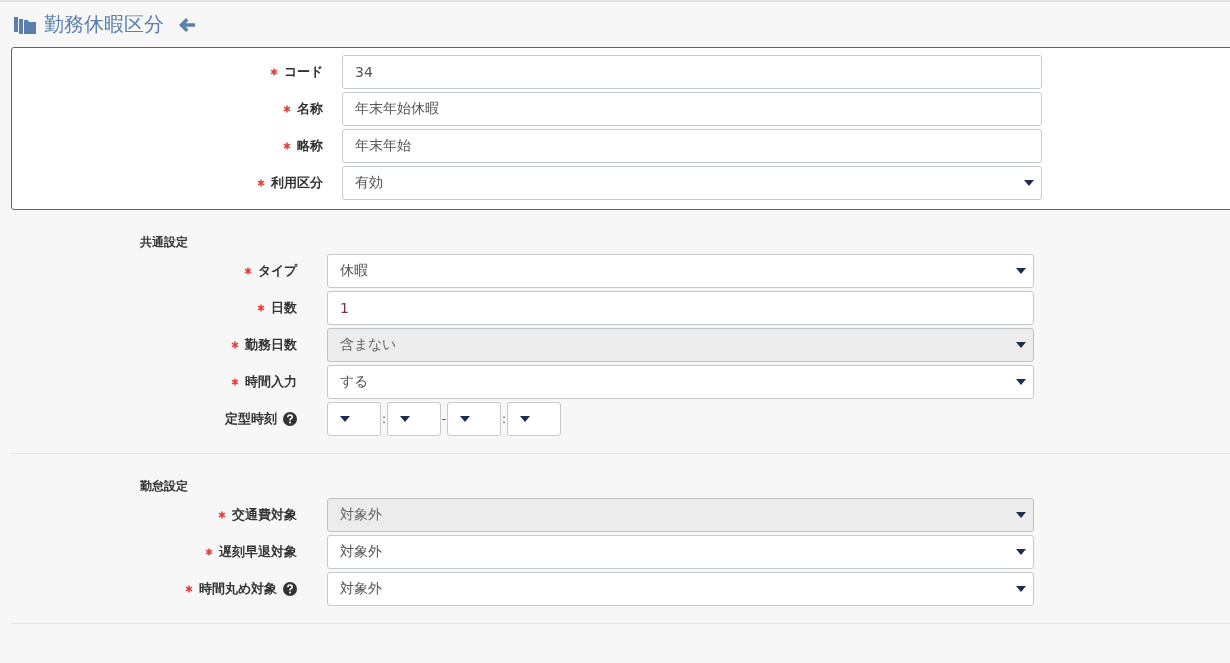  What do you see at coordinates (303, 72) in the screenshot?
I see `field-label: コード` at bounding box center [303, 72].